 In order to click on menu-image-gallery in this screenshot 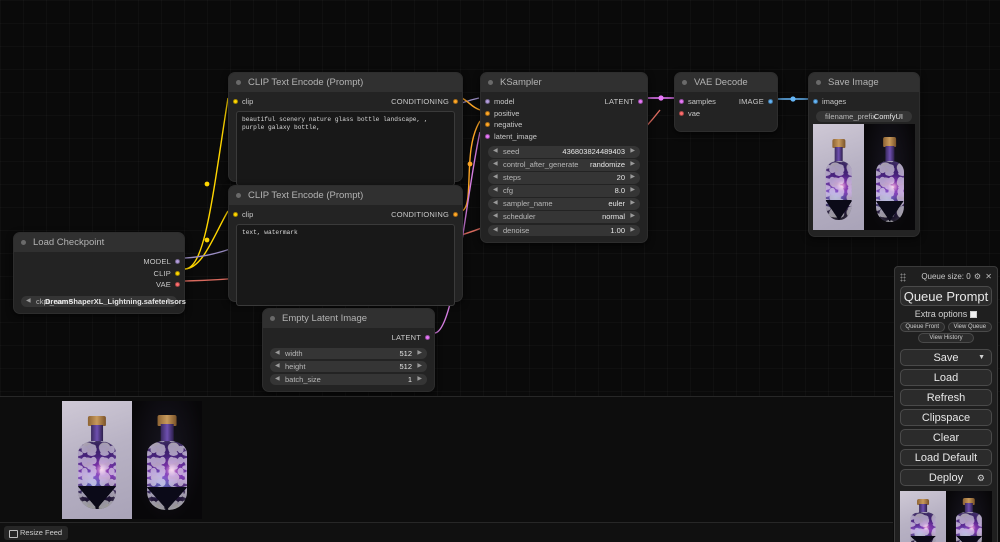, I will do `click(946, 516)`.